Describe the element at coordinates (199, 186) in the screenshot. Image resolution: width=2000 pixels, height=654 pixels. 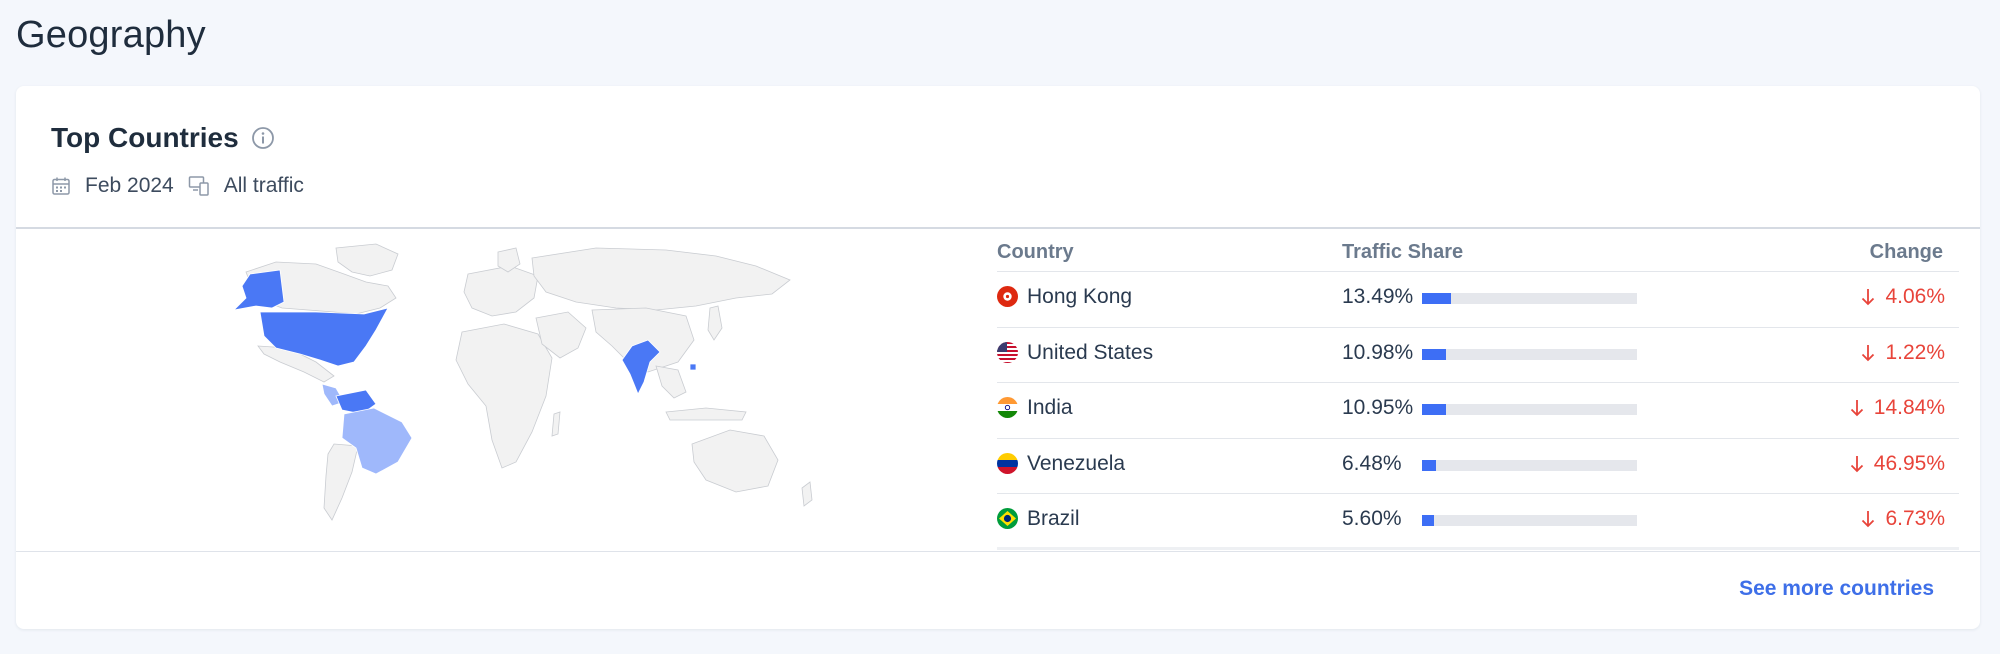
I see `devices-icon` at that location.